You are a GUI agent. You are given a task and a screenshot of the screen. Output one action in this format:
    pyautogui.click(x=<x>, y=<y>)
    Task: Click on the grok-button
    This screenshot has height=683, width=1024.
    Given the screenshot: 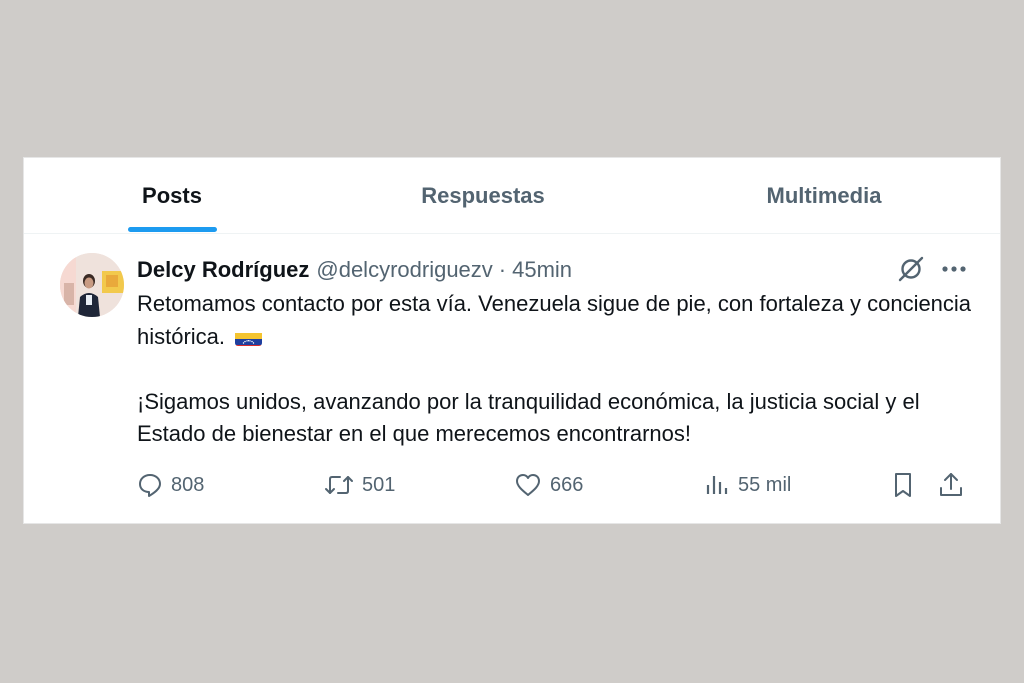 What is the action you would take?
    pyautogui.click(x=911, y=269)
    